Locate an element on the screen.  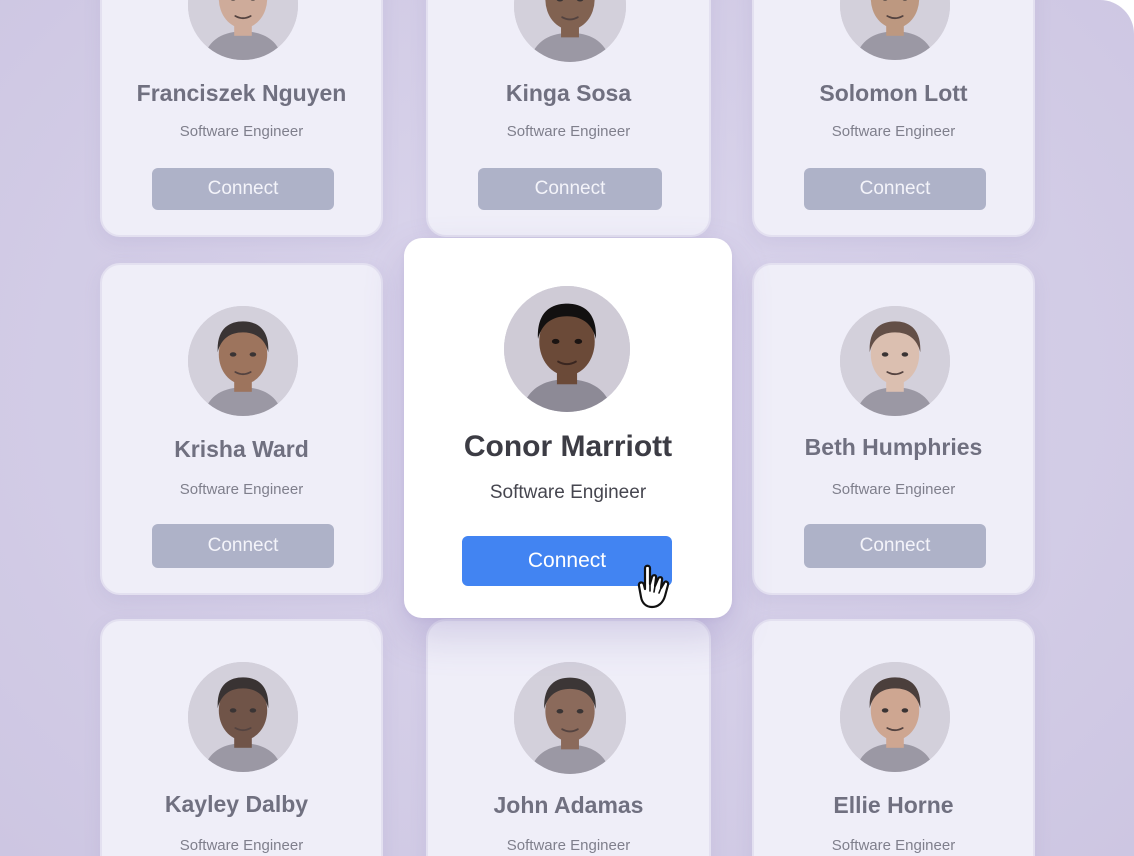
profile-card: Krisha Ward Software Engineer Connect is located at coordinates (241, 429).